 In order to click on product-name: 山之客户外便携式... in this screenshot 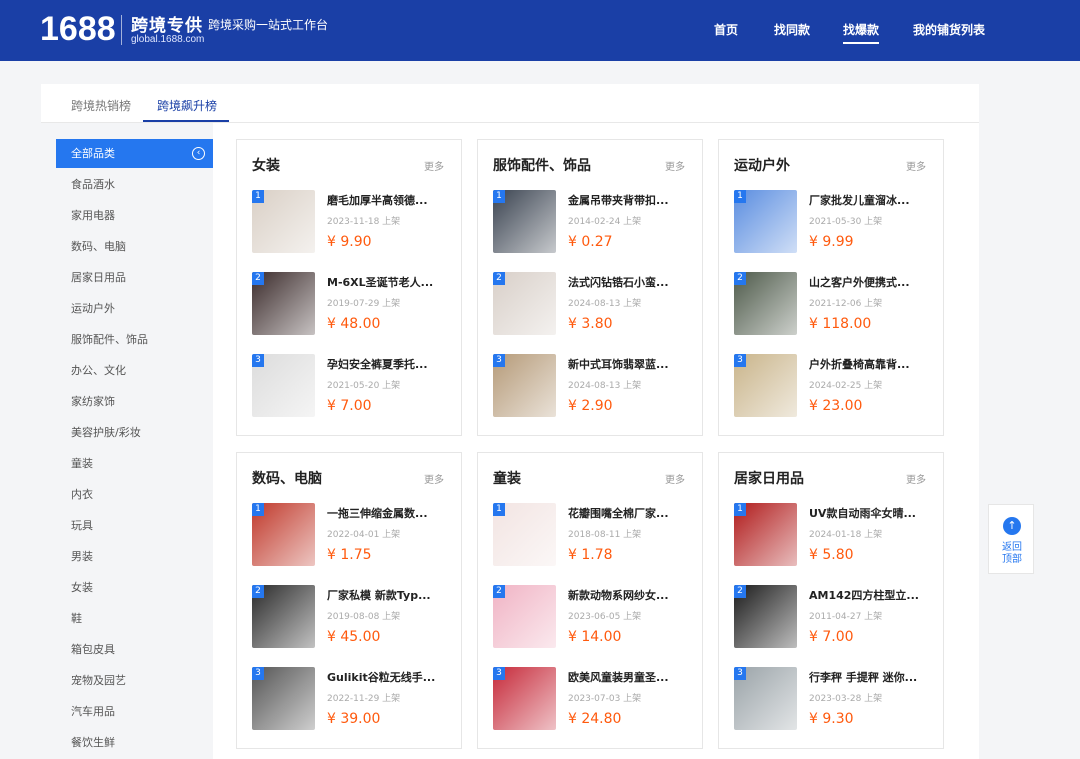, I will do `click(871, 282)`.